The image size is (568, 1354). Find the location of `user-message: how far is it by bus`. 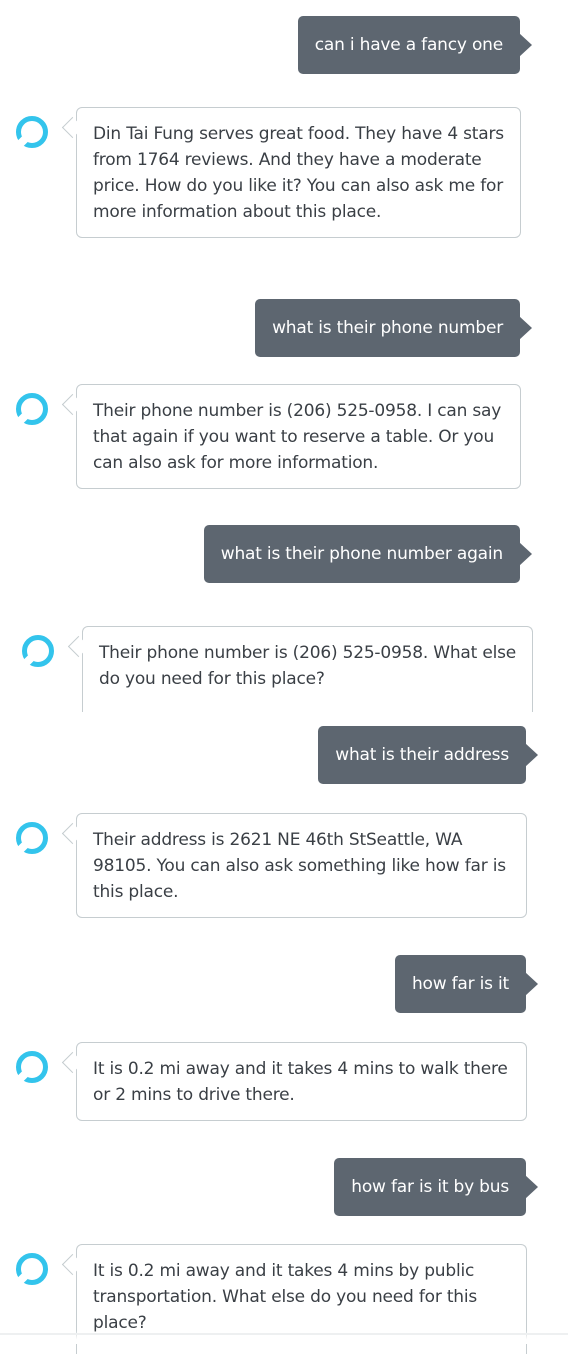

user-message: how far is it by bus is located at coordinates (436, 1187).